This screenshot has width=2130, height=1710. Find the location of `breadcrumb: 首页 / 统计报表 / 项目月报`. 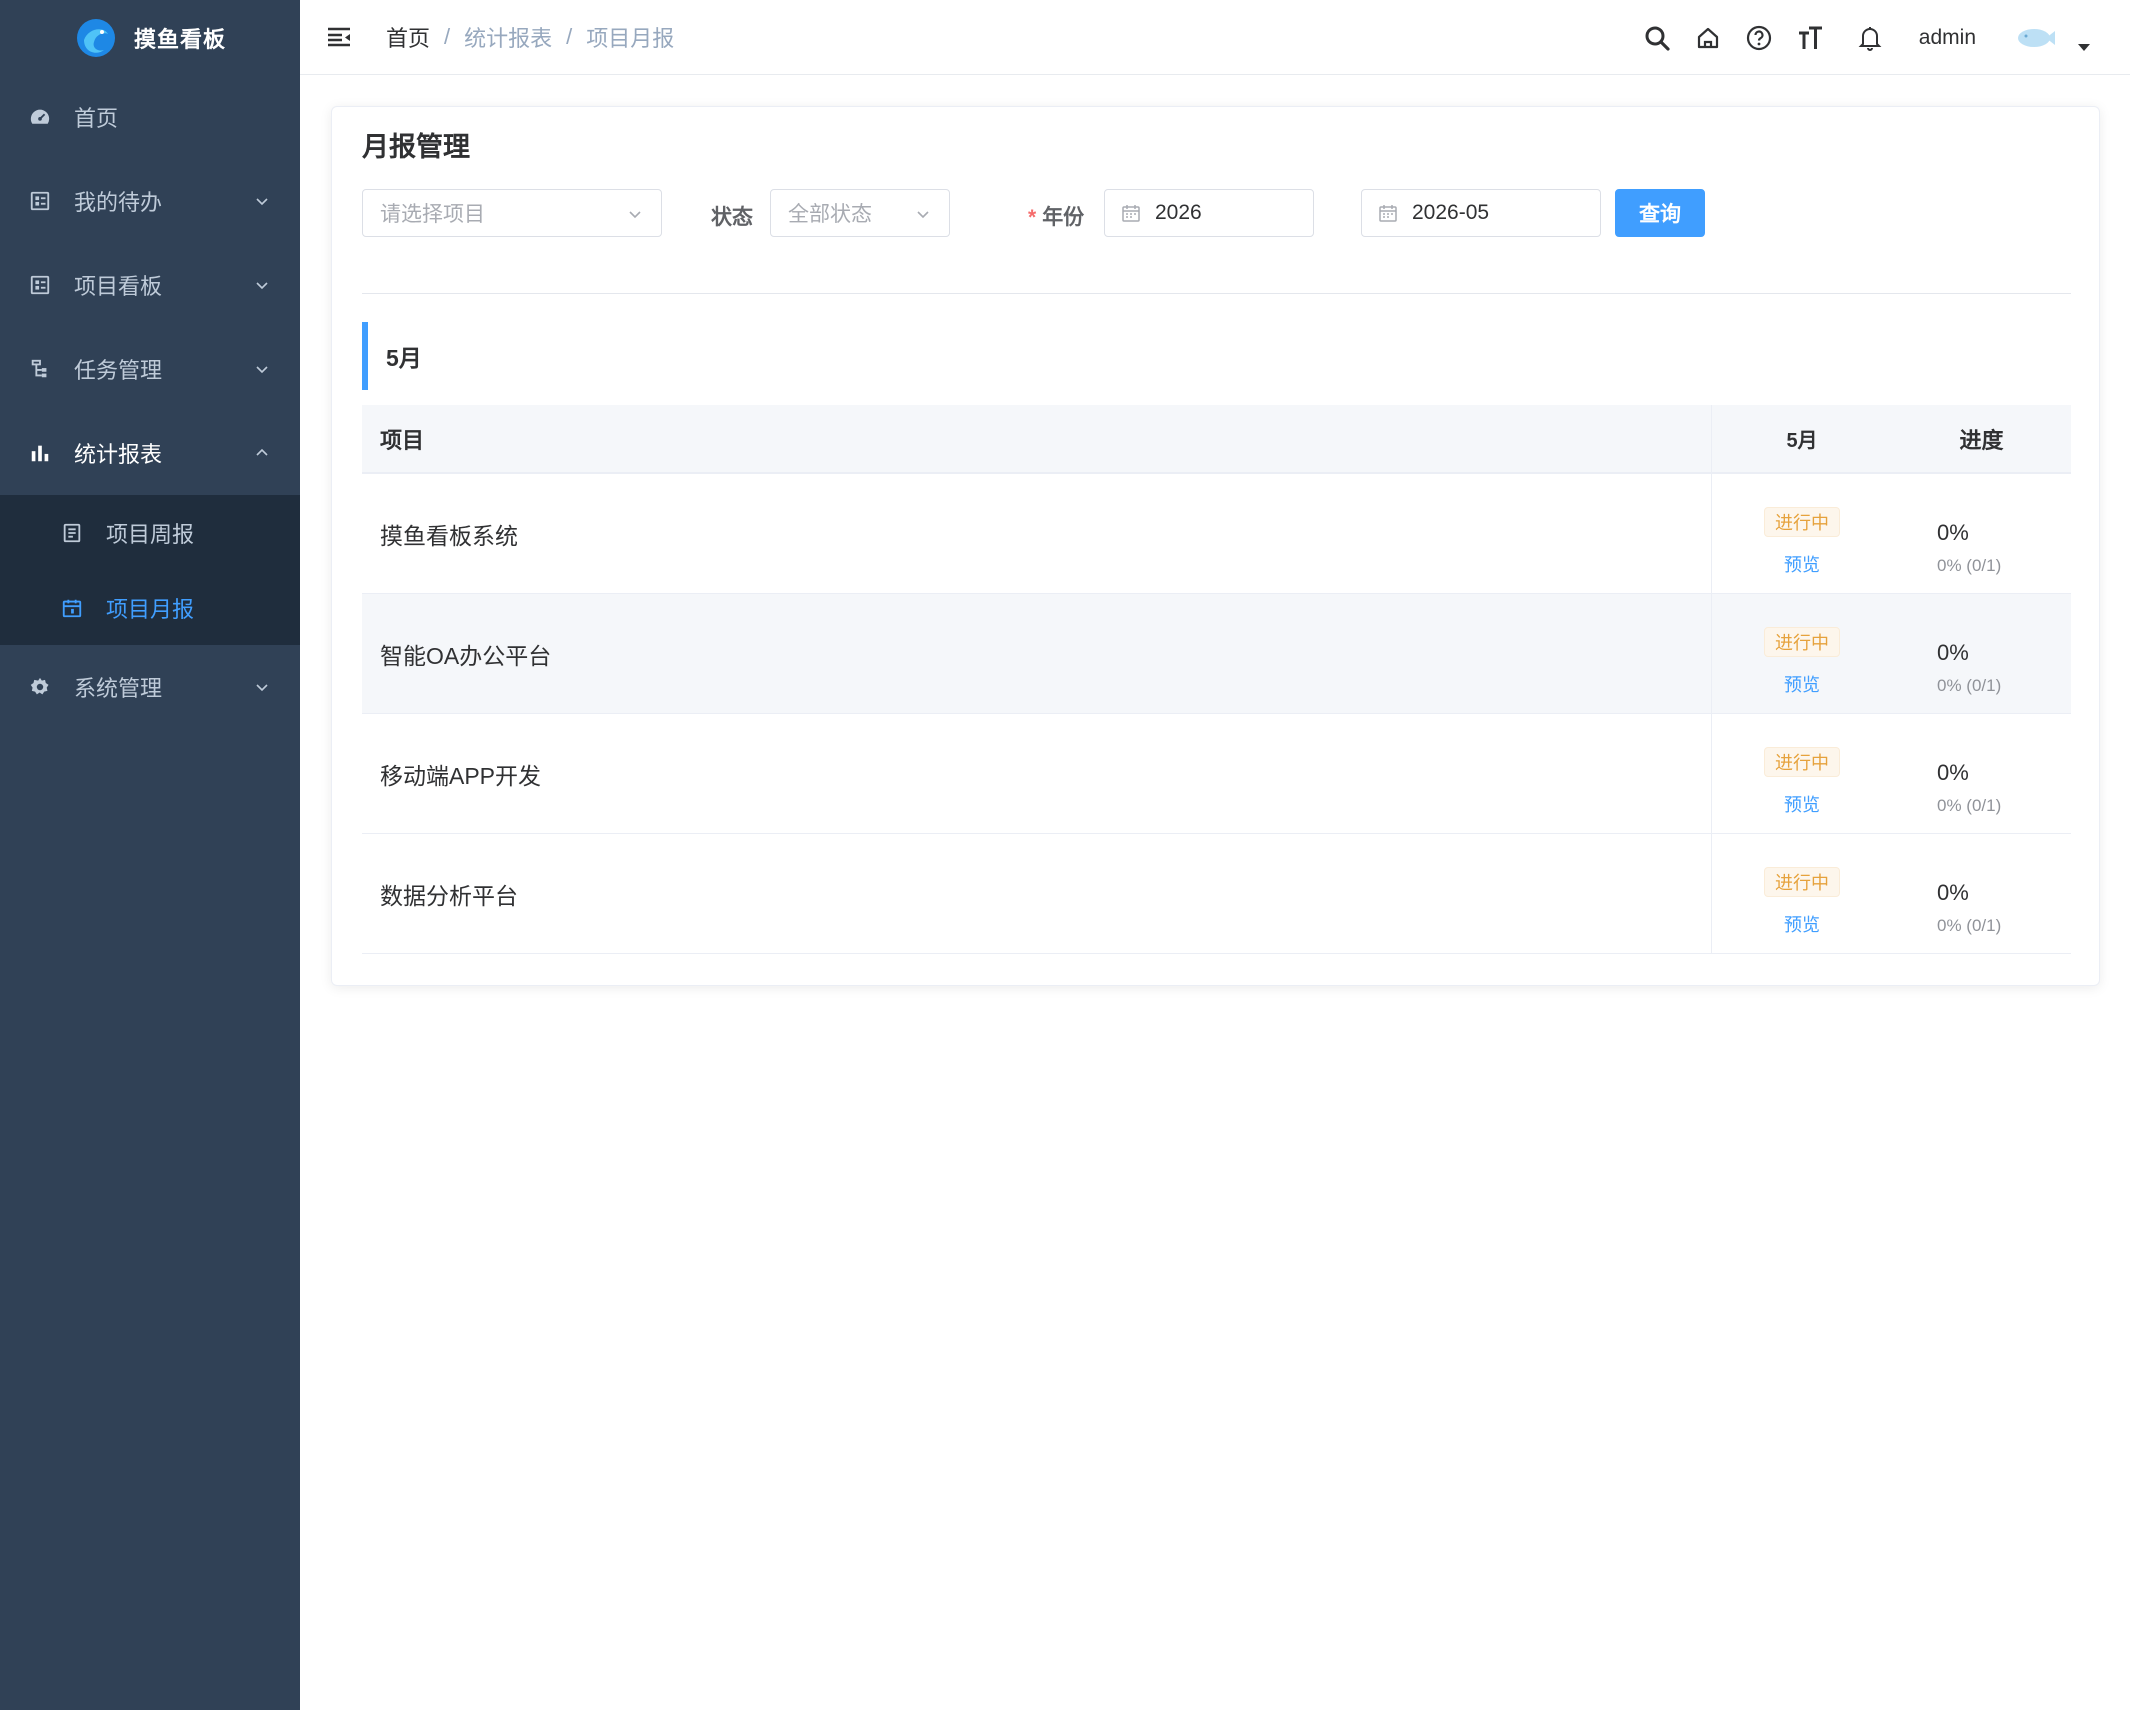

breadcrumb: 首页 / 统计报表 / 项目月报 is located at coordinates (530, 37).